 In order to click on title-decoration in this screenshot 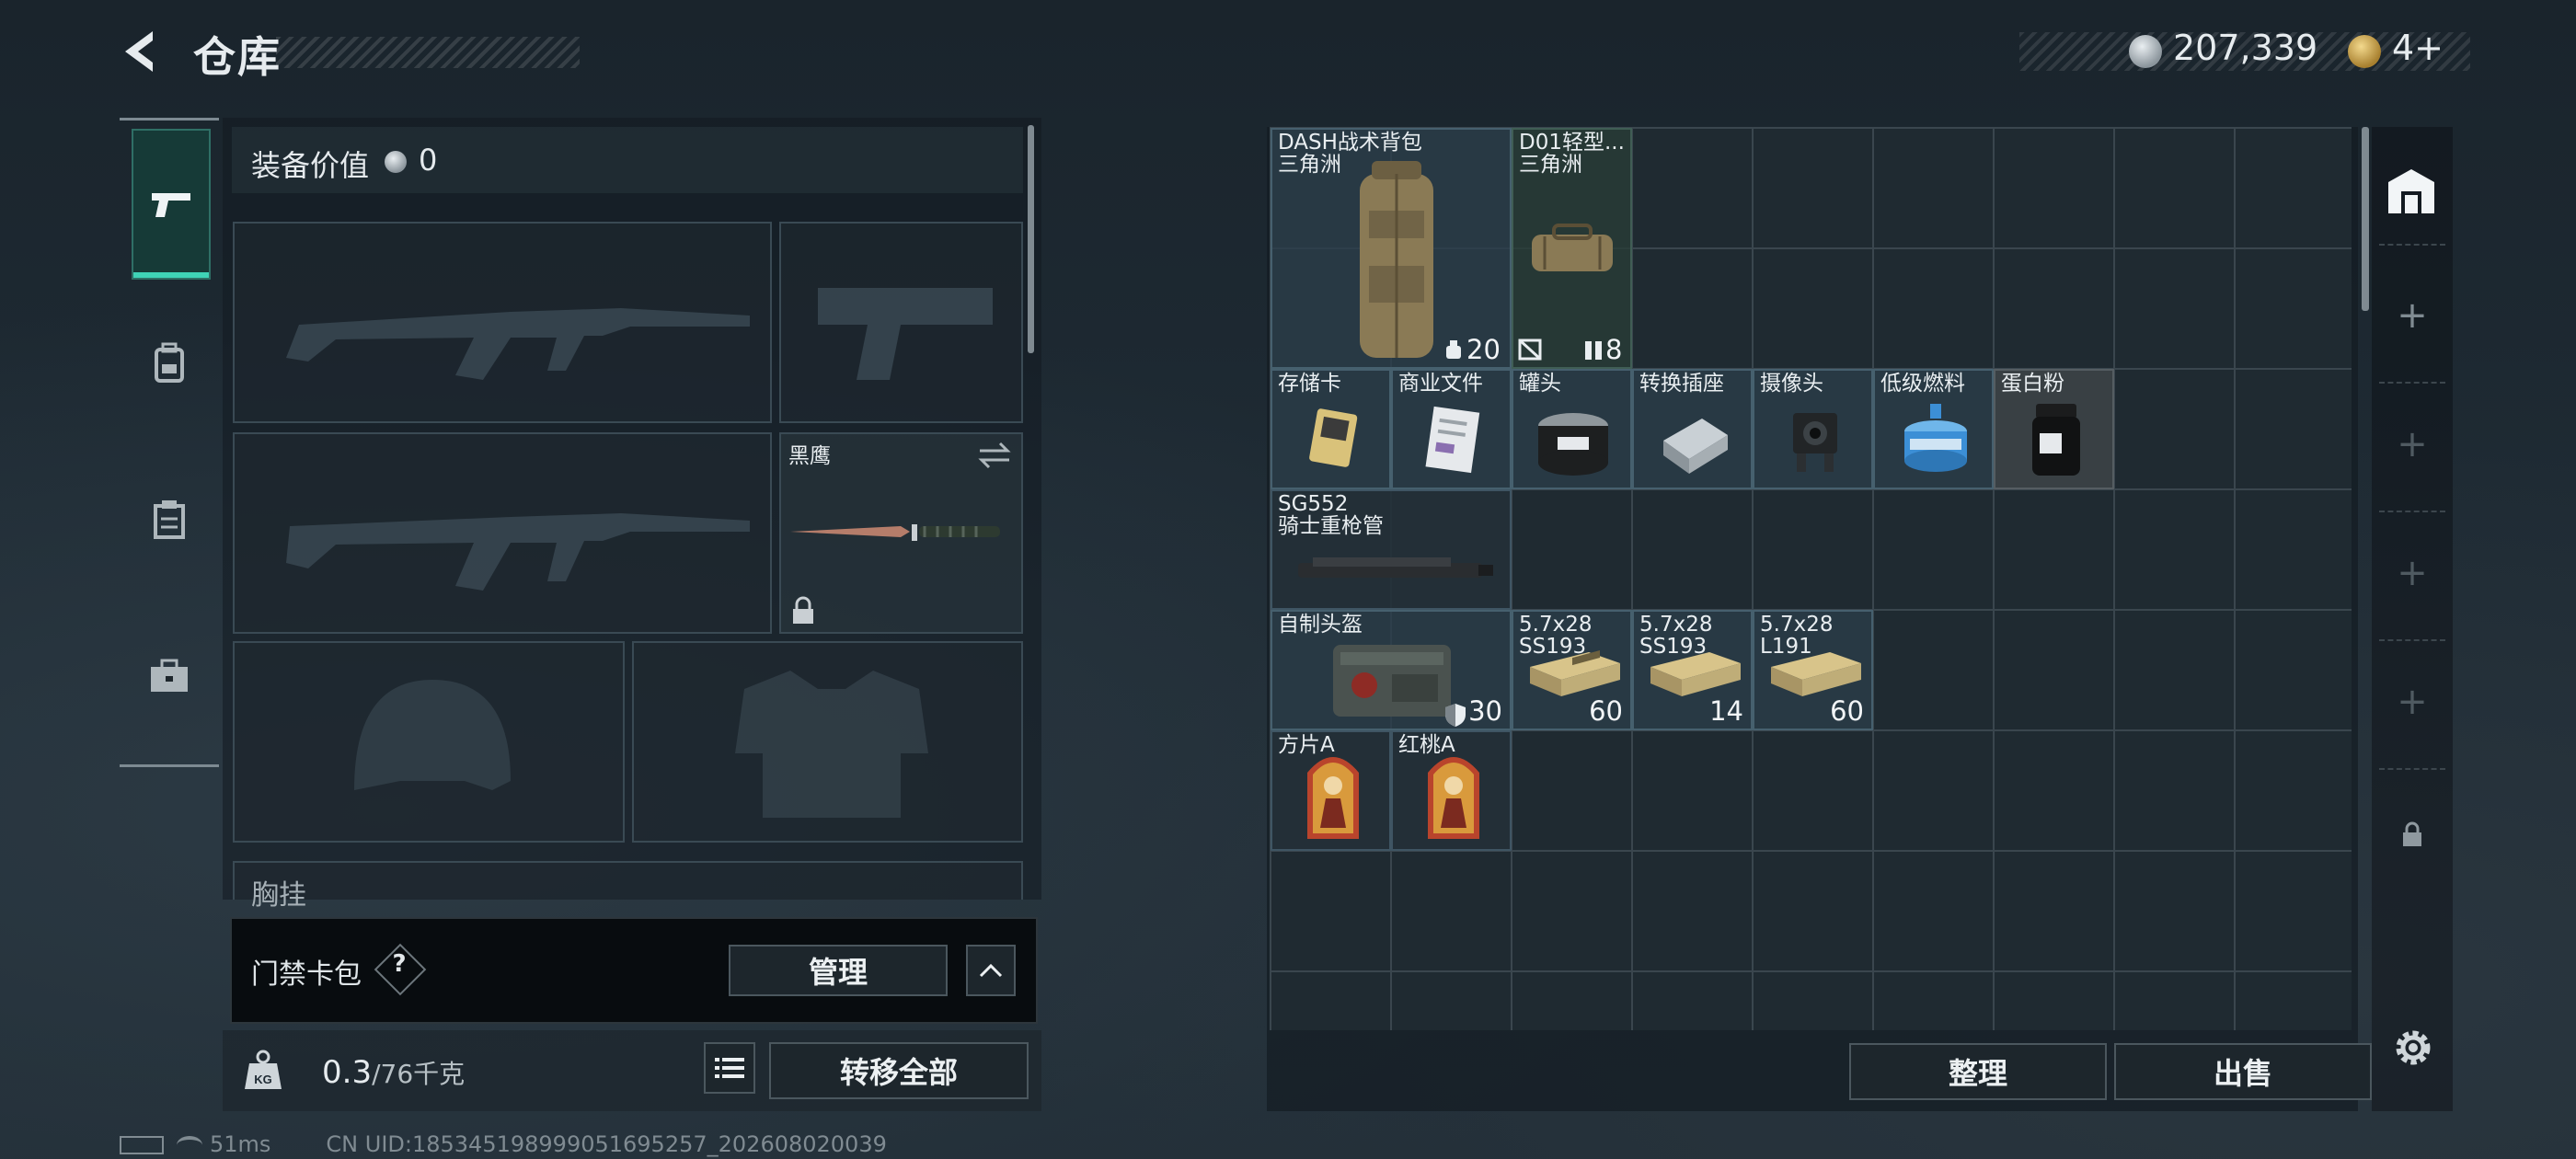, I will do `click(428, 52)`.